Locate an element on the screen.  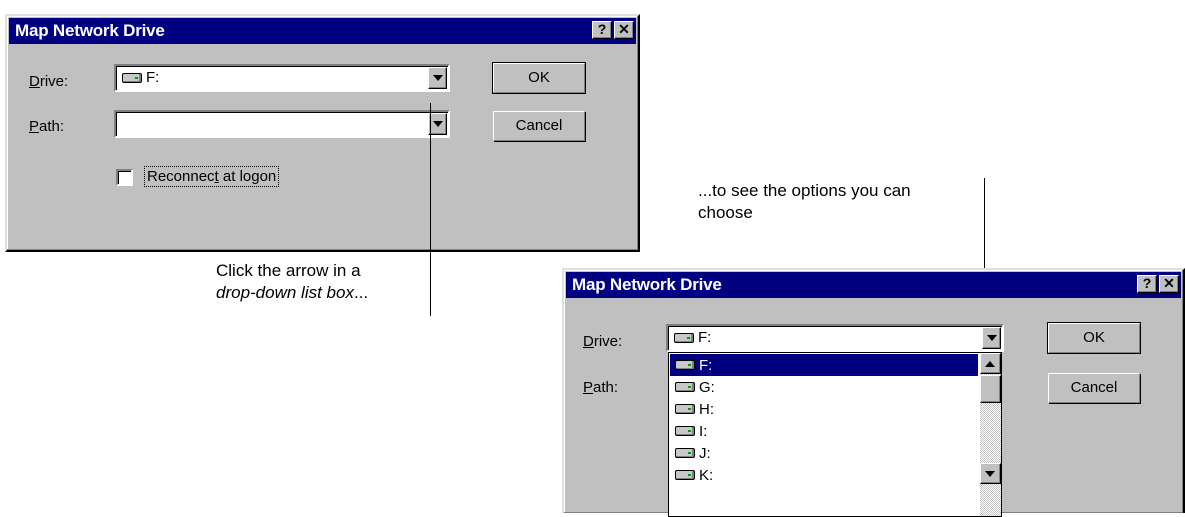
chevron-up-icon is located at coordinates (990, 364).